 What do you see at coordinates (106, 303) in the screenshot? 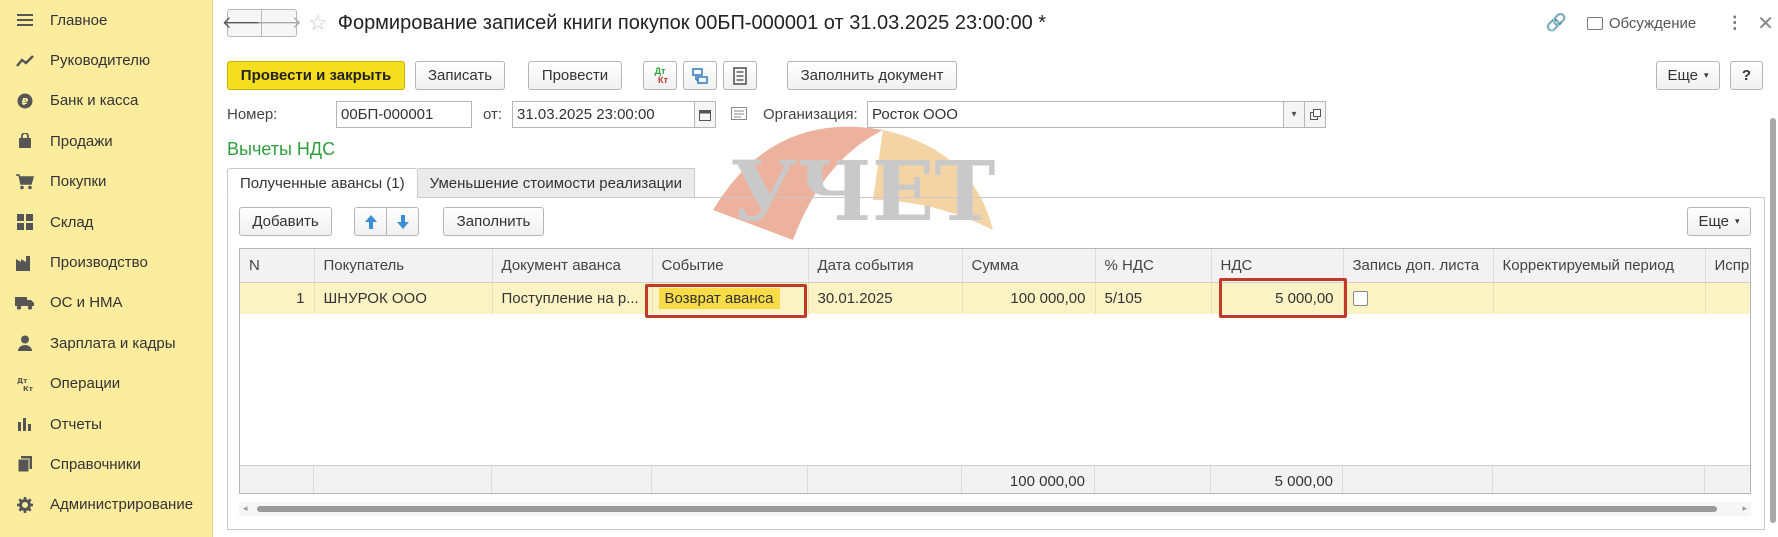
I see `sidebar-item-assets: ОС и НМА` at bounding box center [106, 303].